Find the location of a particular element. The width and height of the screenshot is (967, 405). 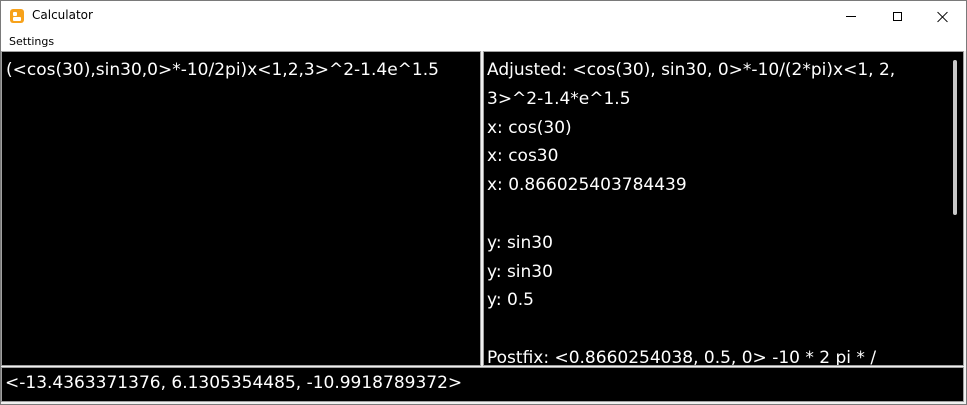

menu-settings: Settings is located at coordinates (31, 41).